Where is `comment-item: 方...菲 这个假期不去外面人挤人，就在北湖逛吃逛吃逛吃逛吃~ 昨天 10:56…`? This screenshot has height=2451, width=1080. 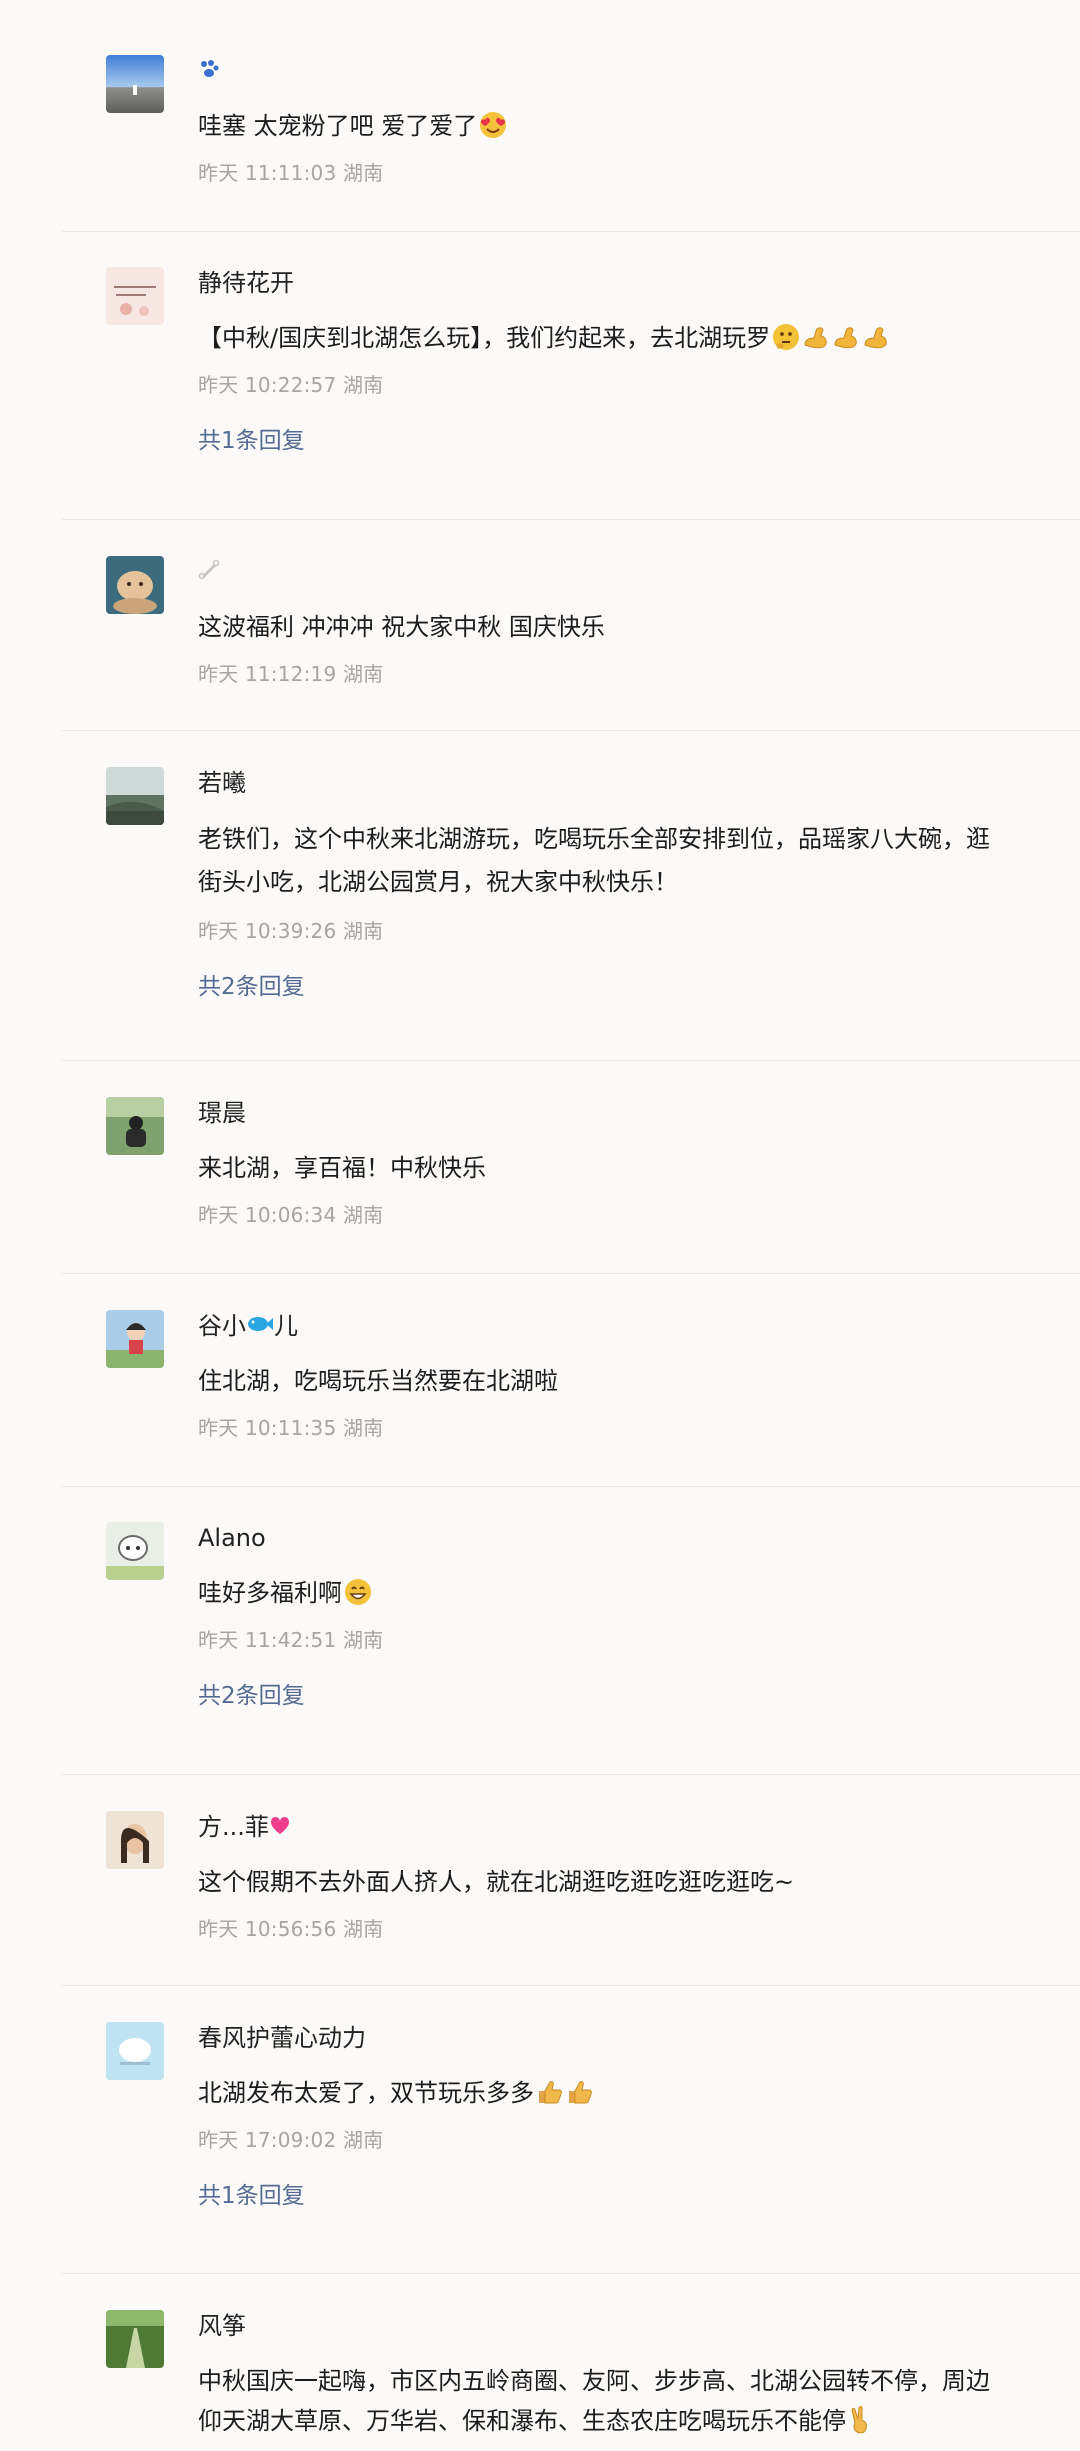
comment-item: 方...菲 这个假期不去外面人挤人，就在北湖逛吃逛吃逛吃逛吃~ 昨天 10:56… is located at coordinates (571, 1880).